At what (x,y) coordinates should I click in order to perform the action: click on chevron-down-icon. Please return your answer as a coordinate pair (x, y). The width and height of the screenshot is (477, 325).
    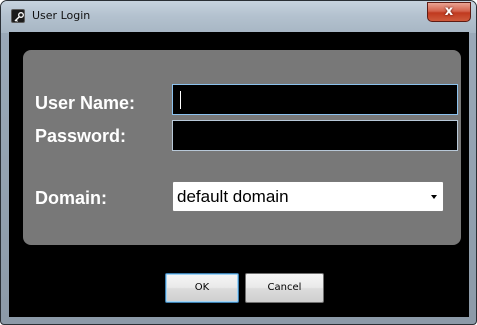
    Looking at the image, I should click on (434, 197).